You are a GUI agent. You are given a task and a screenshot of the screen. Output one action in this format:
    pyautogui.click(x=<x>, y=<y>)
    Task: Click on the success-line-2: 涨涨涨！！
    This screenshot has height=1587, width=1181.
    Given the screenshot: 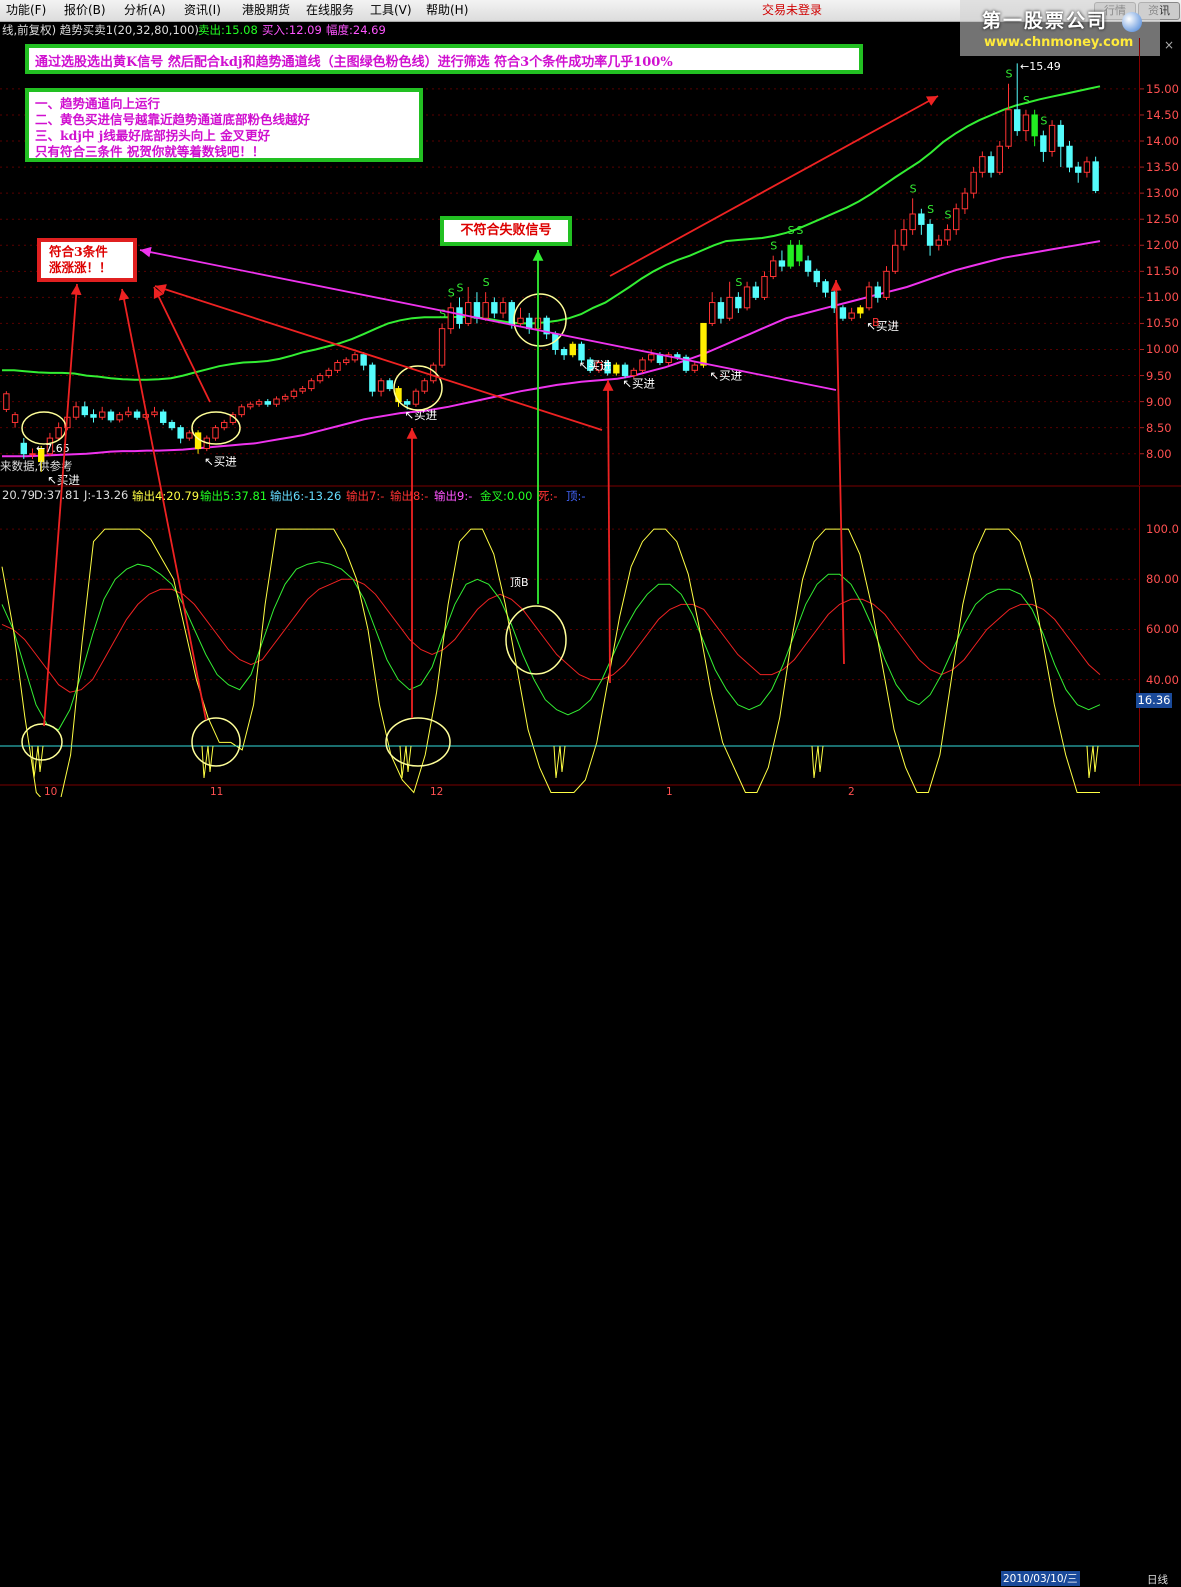 What is the action you would take?
    pyautogui.click(x=80, y=267)
    